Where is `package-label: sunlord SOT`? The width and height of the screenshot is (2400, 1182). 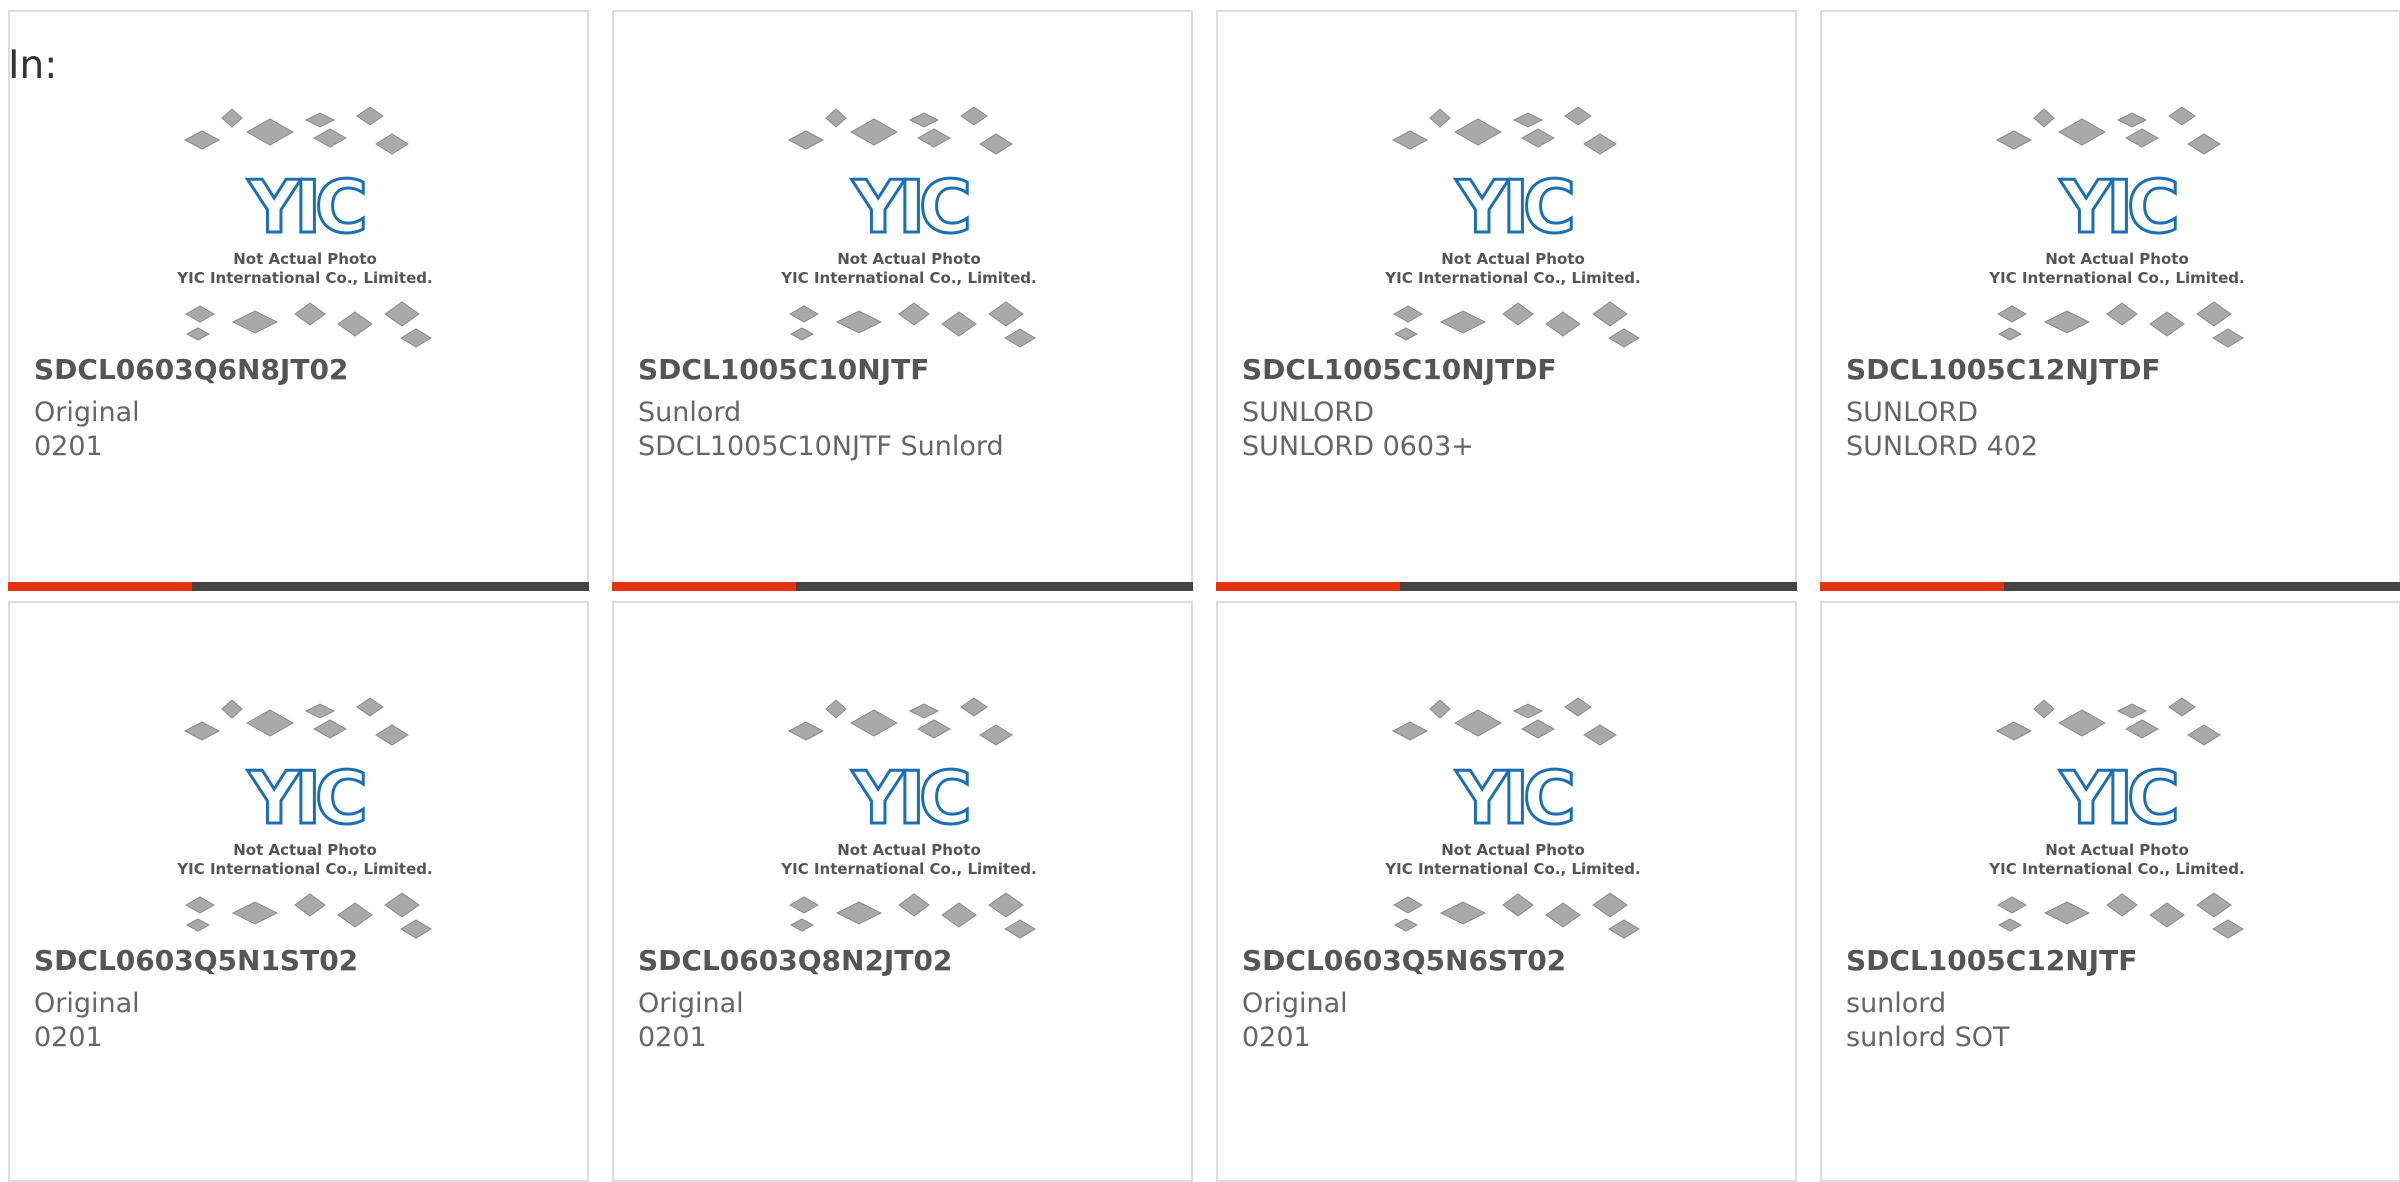 package-label: sunlord SOT is located at coordinates (1928, 1037).